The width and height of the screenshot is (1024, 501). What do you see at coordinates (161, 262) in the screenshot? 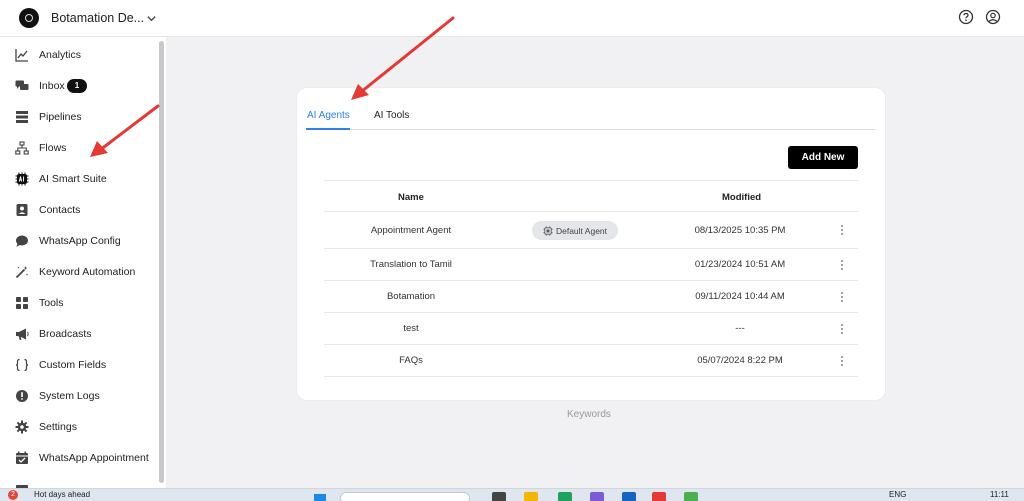
I see `sidebar-scrollbar` at bounding box center [161, 262].